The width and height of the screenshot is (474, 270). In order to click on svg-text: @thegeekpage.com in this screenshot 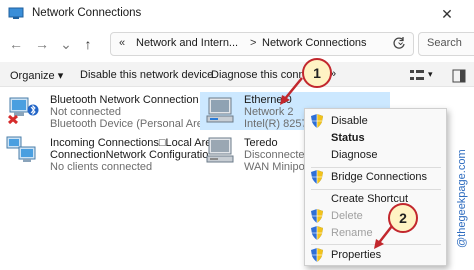, I will do `click(462, 198)`.